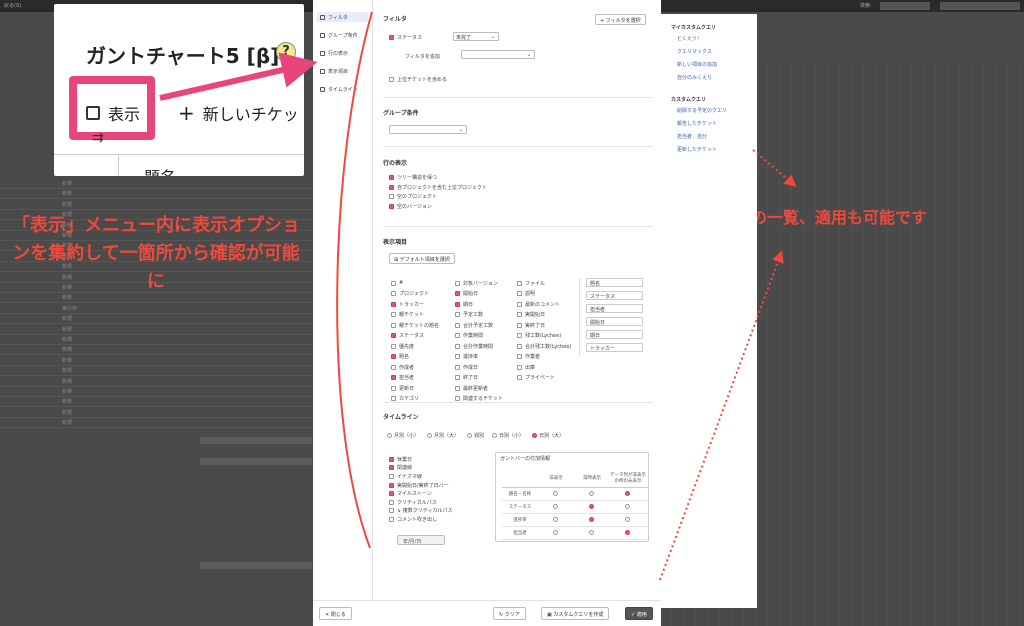  Describe the element at coordinates (476, 36) in the screenshot. I see `status-operator-select: 未完了 ⌄` at that location.